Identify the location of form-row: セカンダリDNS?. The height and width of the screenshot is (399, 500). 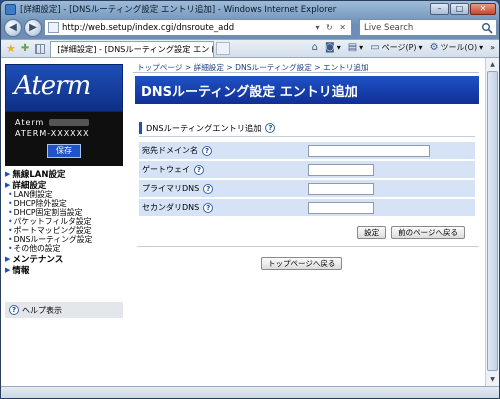
(307, 207).